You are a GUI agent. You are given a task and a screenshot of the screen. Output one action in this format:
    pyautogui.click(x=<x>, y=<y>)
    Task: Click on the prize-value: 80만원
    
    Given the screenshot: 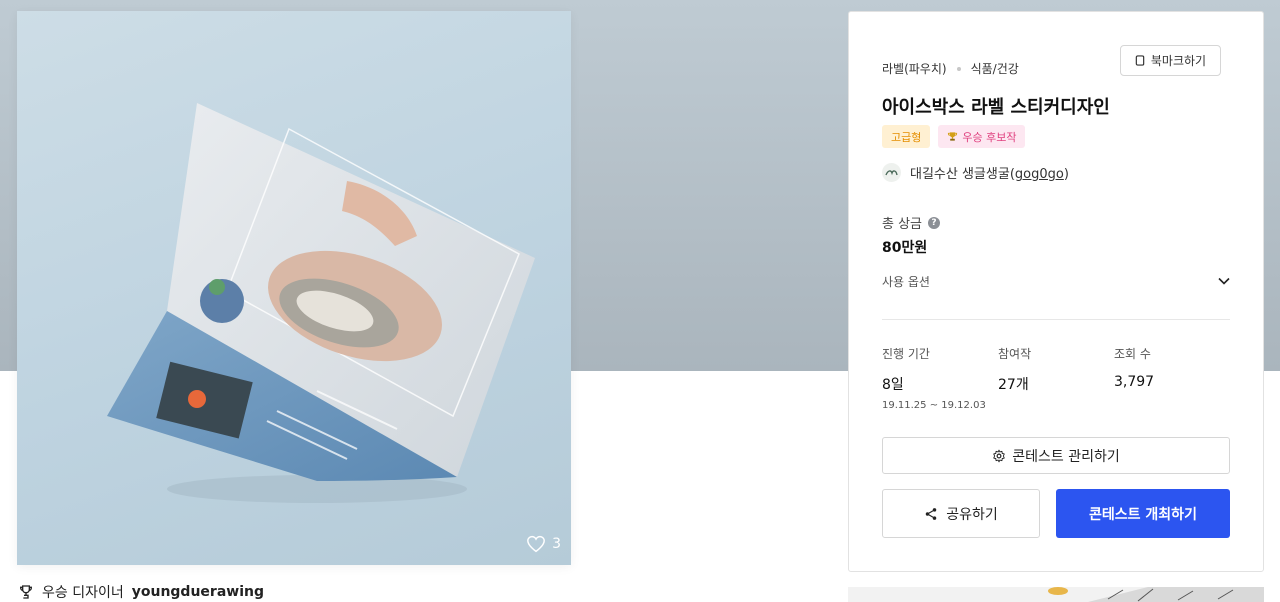 What is the action you would take?
    pyautogui.click(x=905, y=248)
    